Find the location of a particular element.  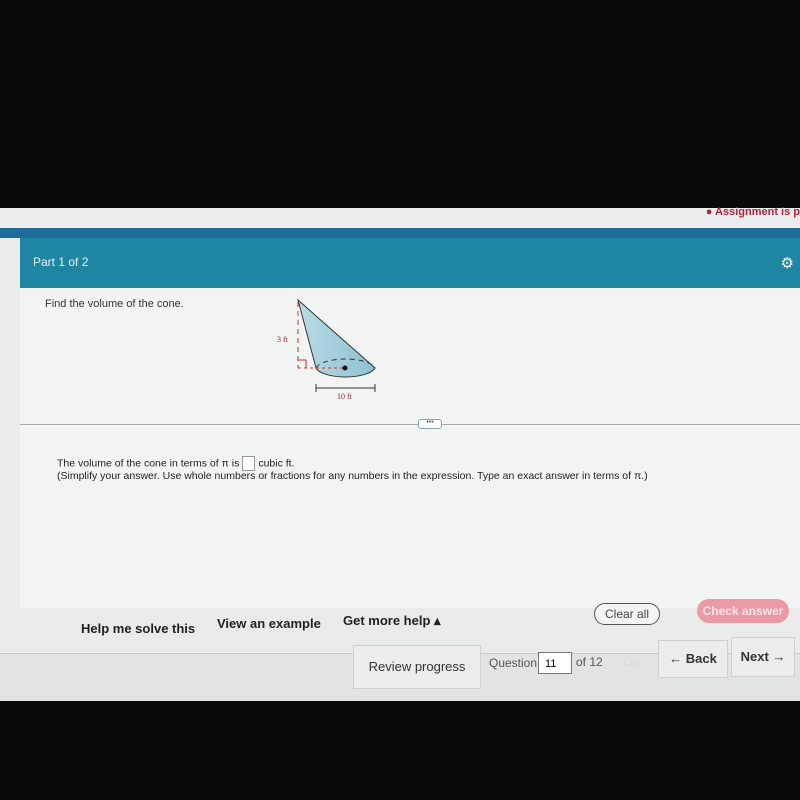

question-prompt: Find the volume of the cone. is located at coordinates (114, 304).